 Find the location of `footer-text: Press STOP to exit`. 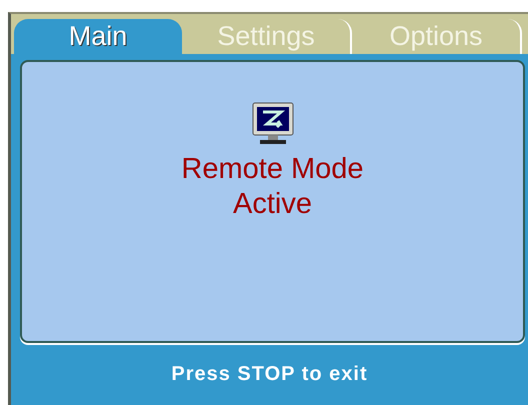

footer-text: Press STOP to exit is located at coordinates (269, 374).